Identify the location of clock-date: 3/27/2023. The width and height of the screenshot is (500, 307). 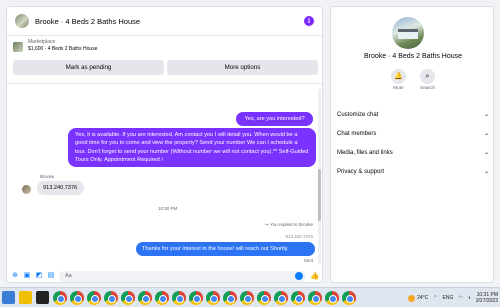
(486, 301).